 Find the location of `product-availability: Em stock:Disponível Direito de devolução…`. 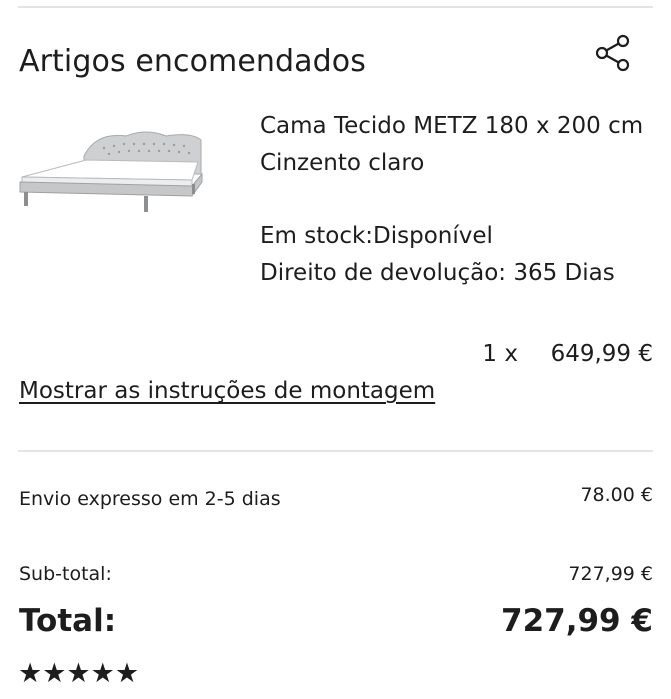

product-availability: Em stock:Disponível Direito de devolução… is located at coordinates (460, 255).